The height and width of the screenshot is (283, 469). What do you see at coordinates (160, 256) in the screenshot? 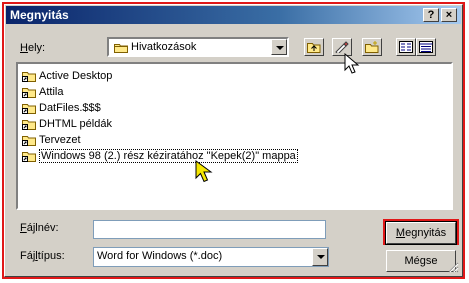
I see `filetype-value: Word for Windows (*.doc)` at bounding box center [160, 256].